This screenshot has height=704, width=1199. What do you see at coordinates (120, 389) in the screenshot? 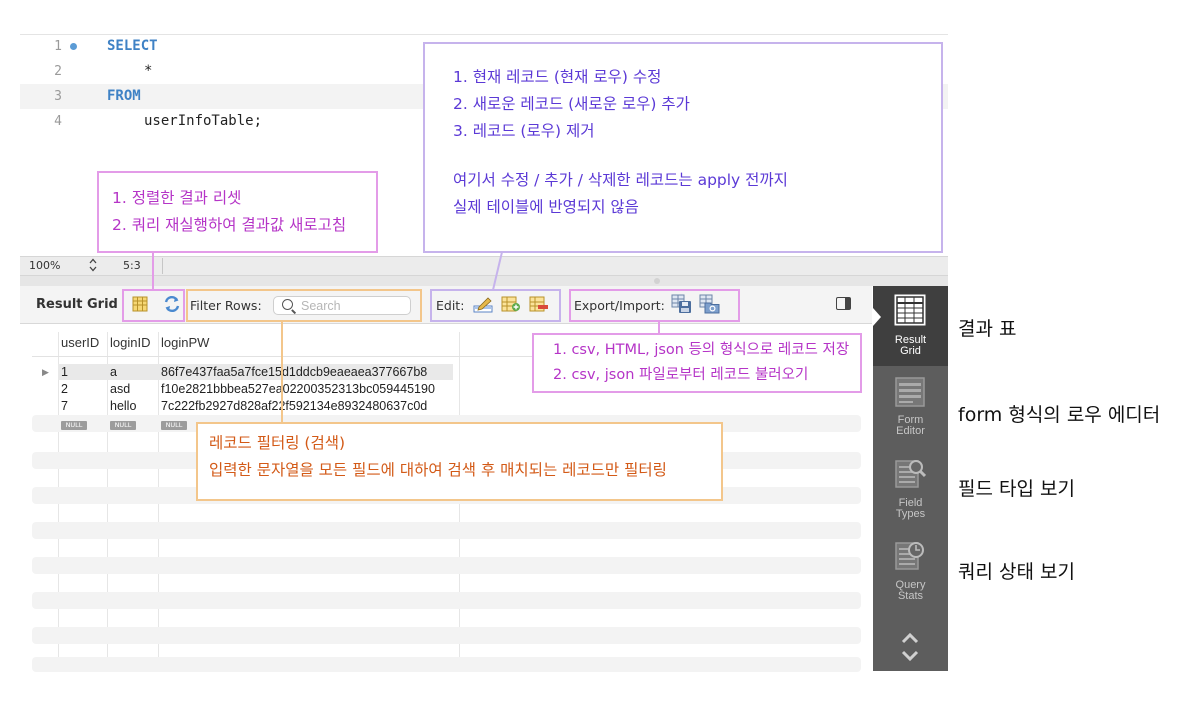
I see `cell-loginid: asd` at bounding box center [120, 389].